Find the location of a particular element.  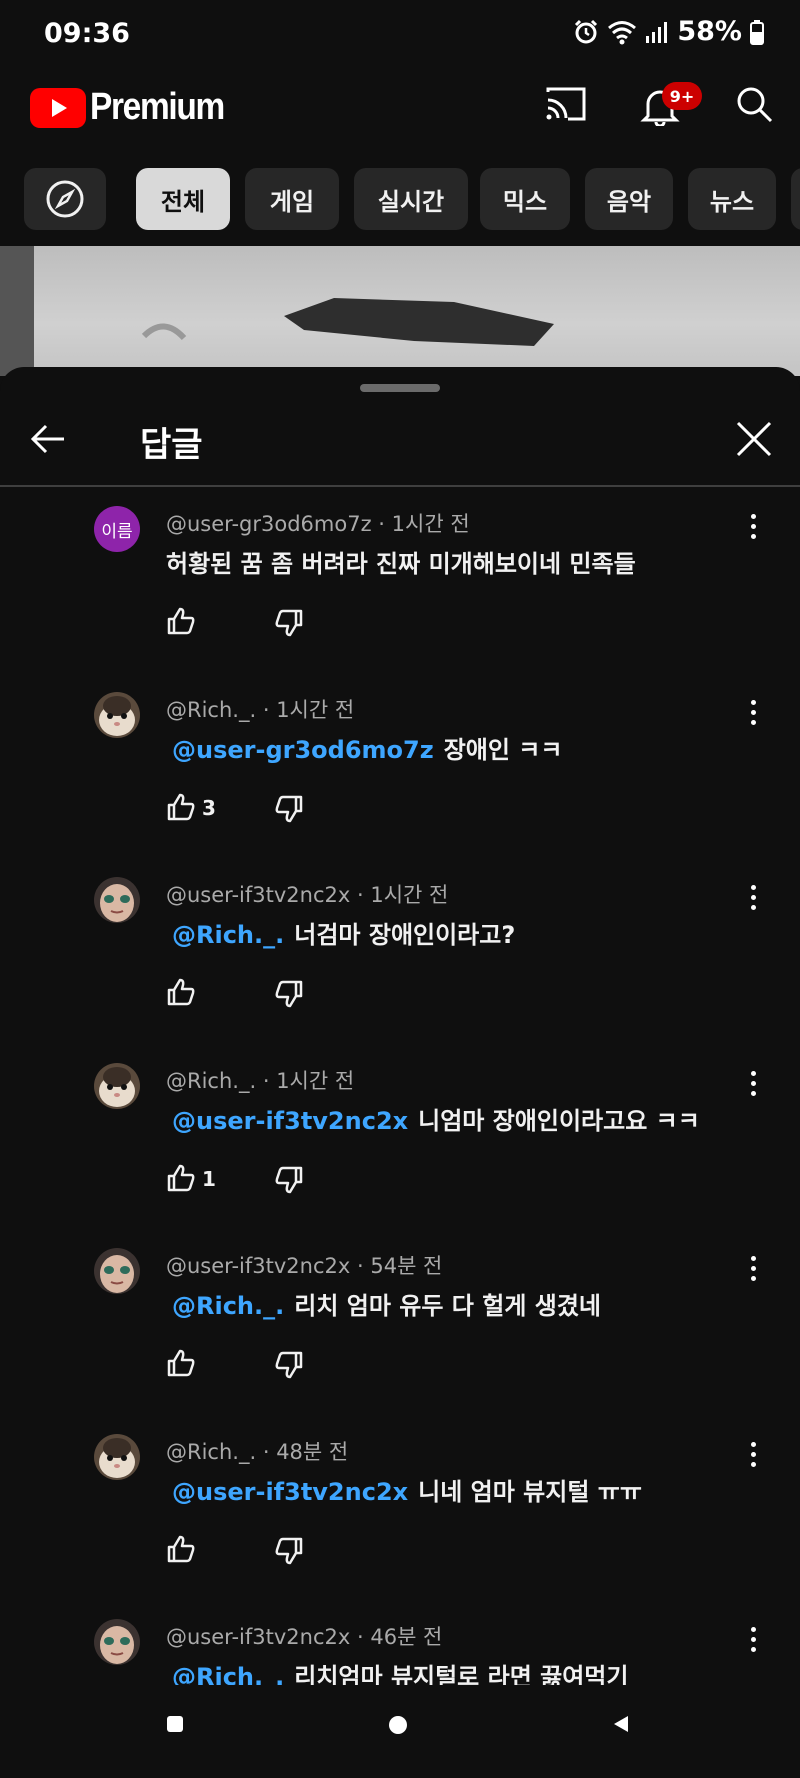

video-frame is located at coordinates (417, 311).